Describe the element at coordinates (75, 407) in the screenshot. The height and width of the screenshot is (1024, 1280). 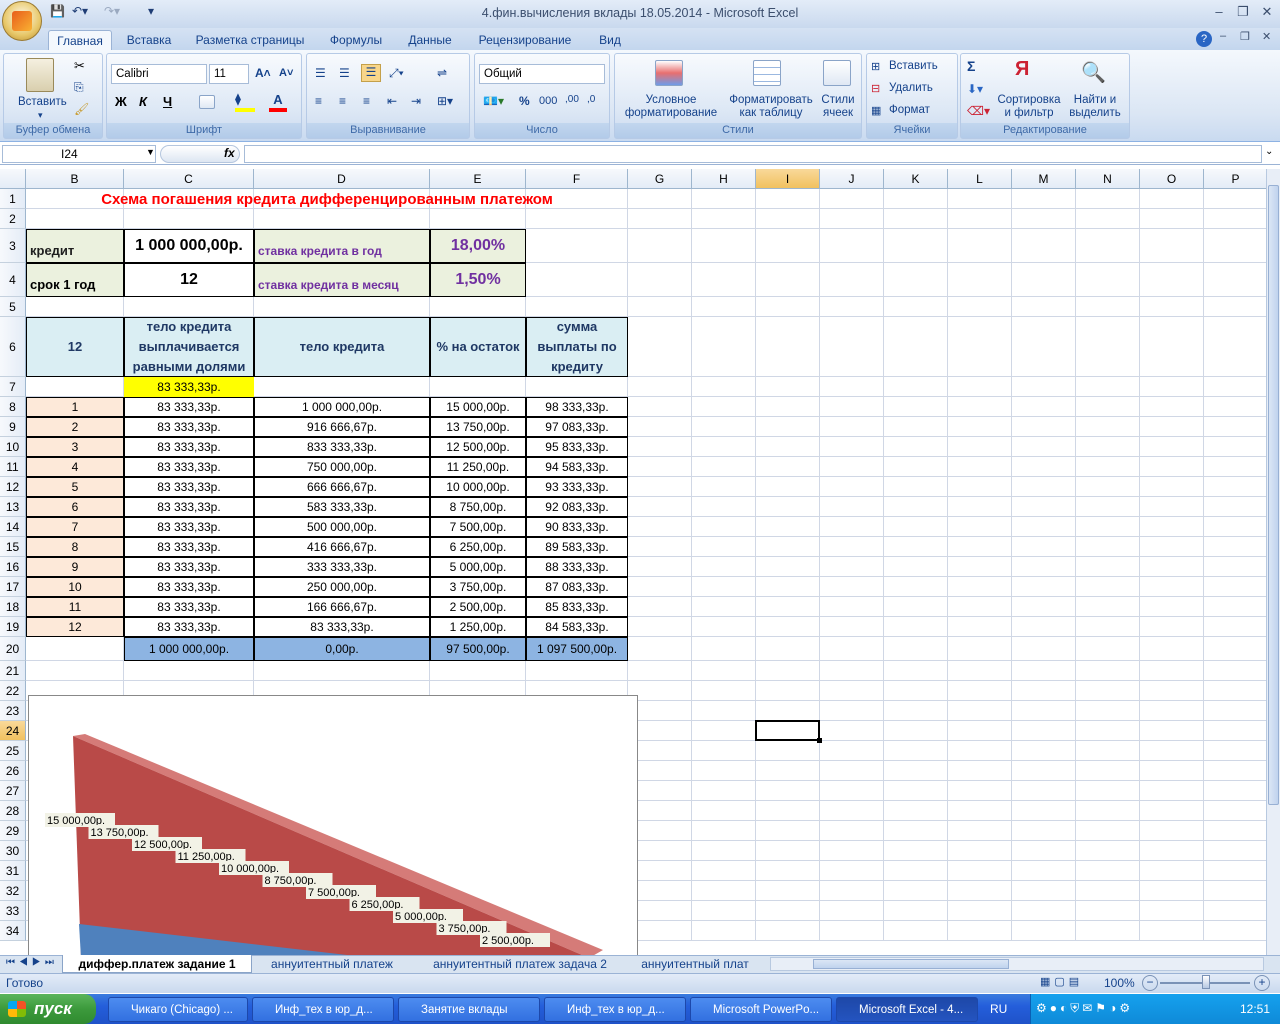
I see `payment-number: 1` at that location.